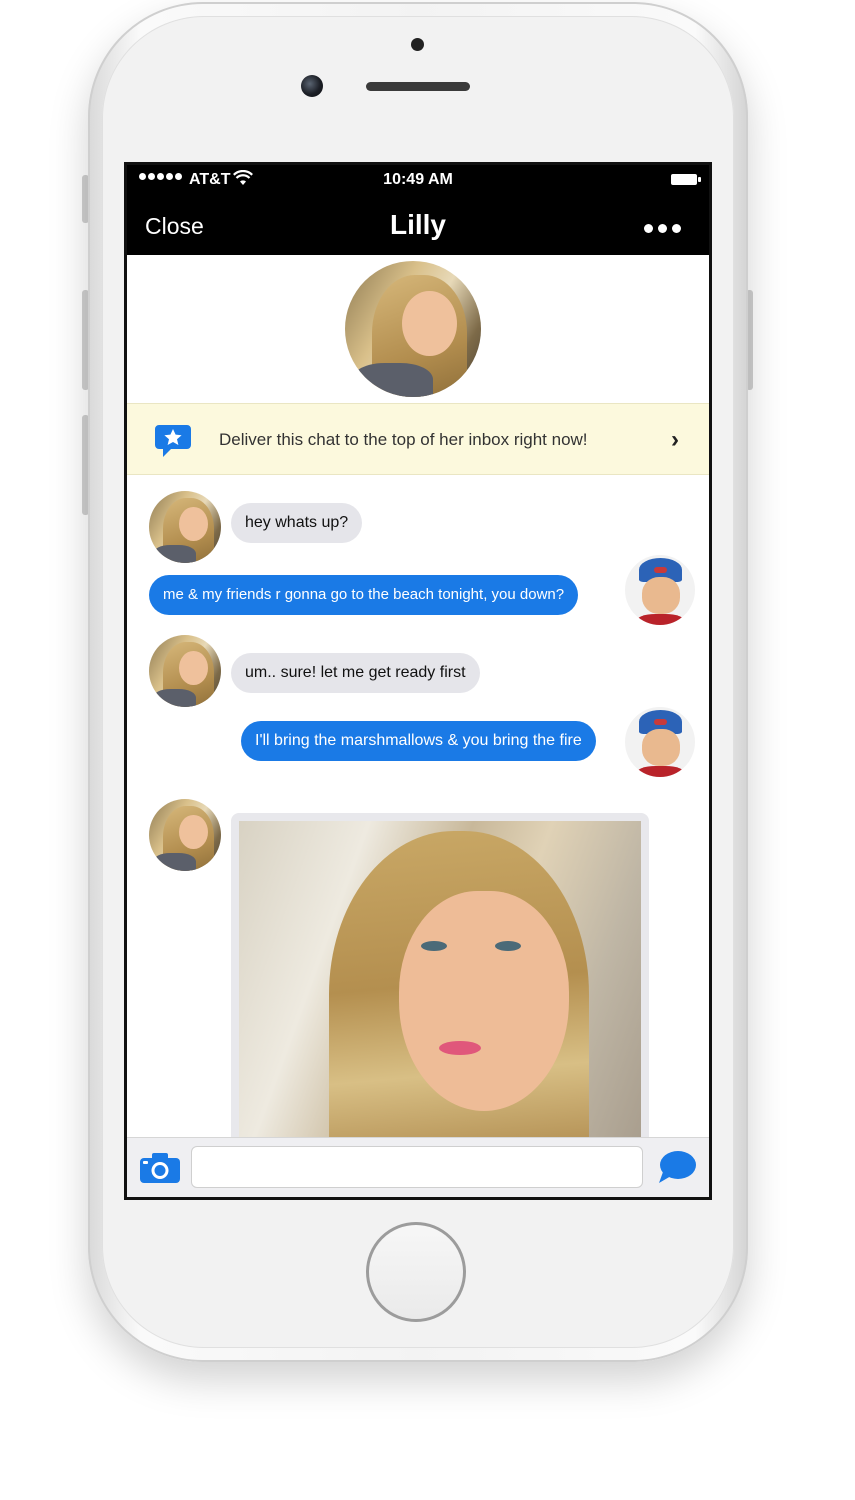  I want to click on battery-icon, so click(686, 179).